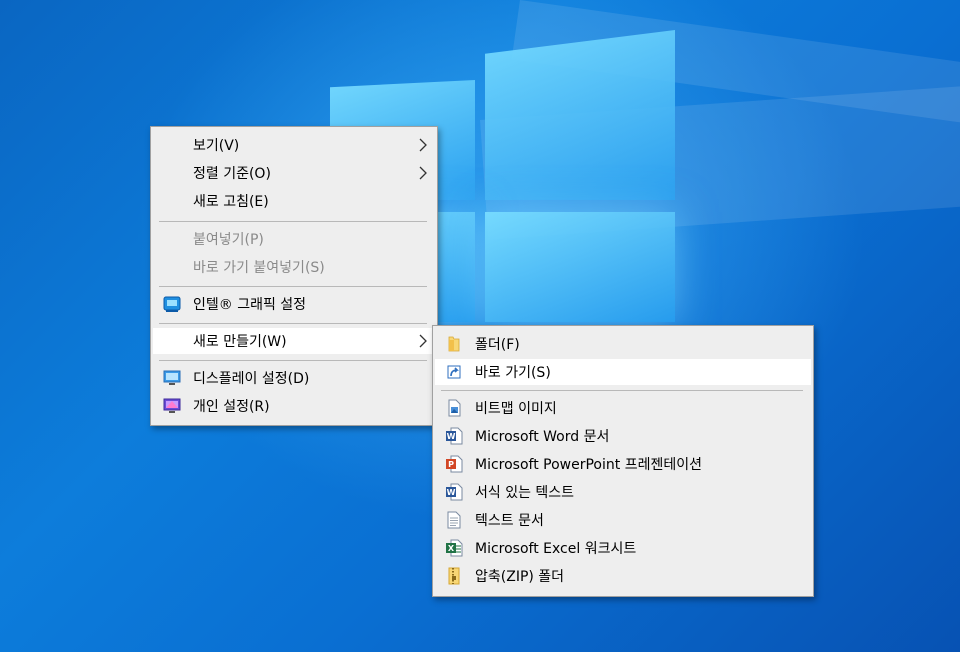 The height and width of the screenshot is (652, 960). Describe the element at coordinates (231, 202) in the screenshot. I see `menu-item-label: 새로 고침(E)` at that location.